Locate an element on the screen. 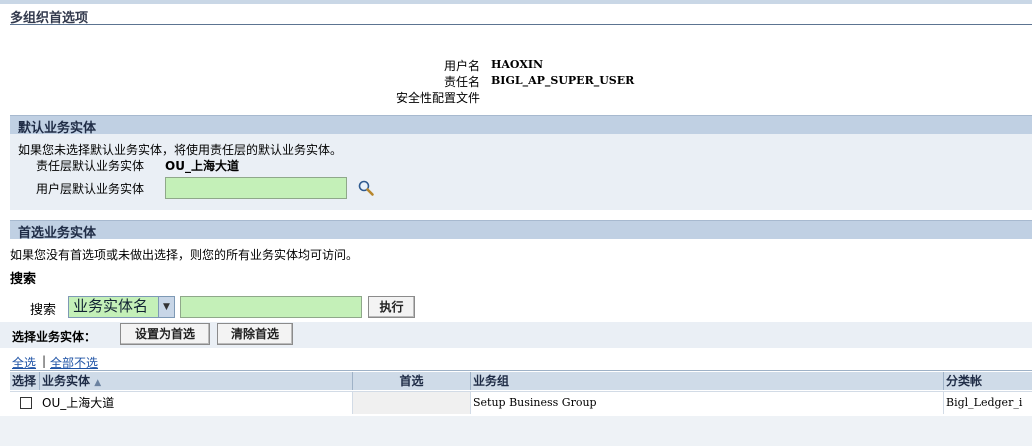  resp-level-ou-label: 责任层默认业务实体 is located at coordinates (90, 166).